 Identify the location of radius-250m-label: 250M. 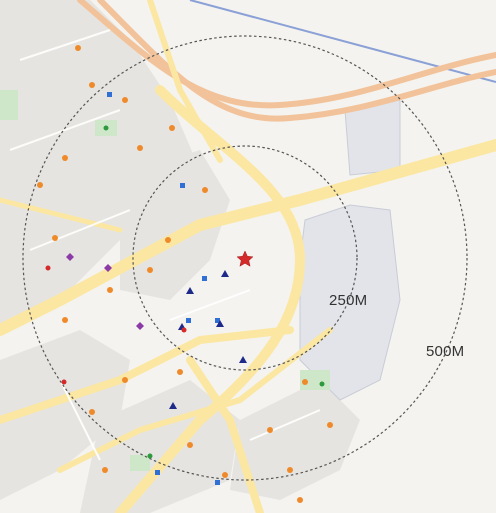
(348, 300).